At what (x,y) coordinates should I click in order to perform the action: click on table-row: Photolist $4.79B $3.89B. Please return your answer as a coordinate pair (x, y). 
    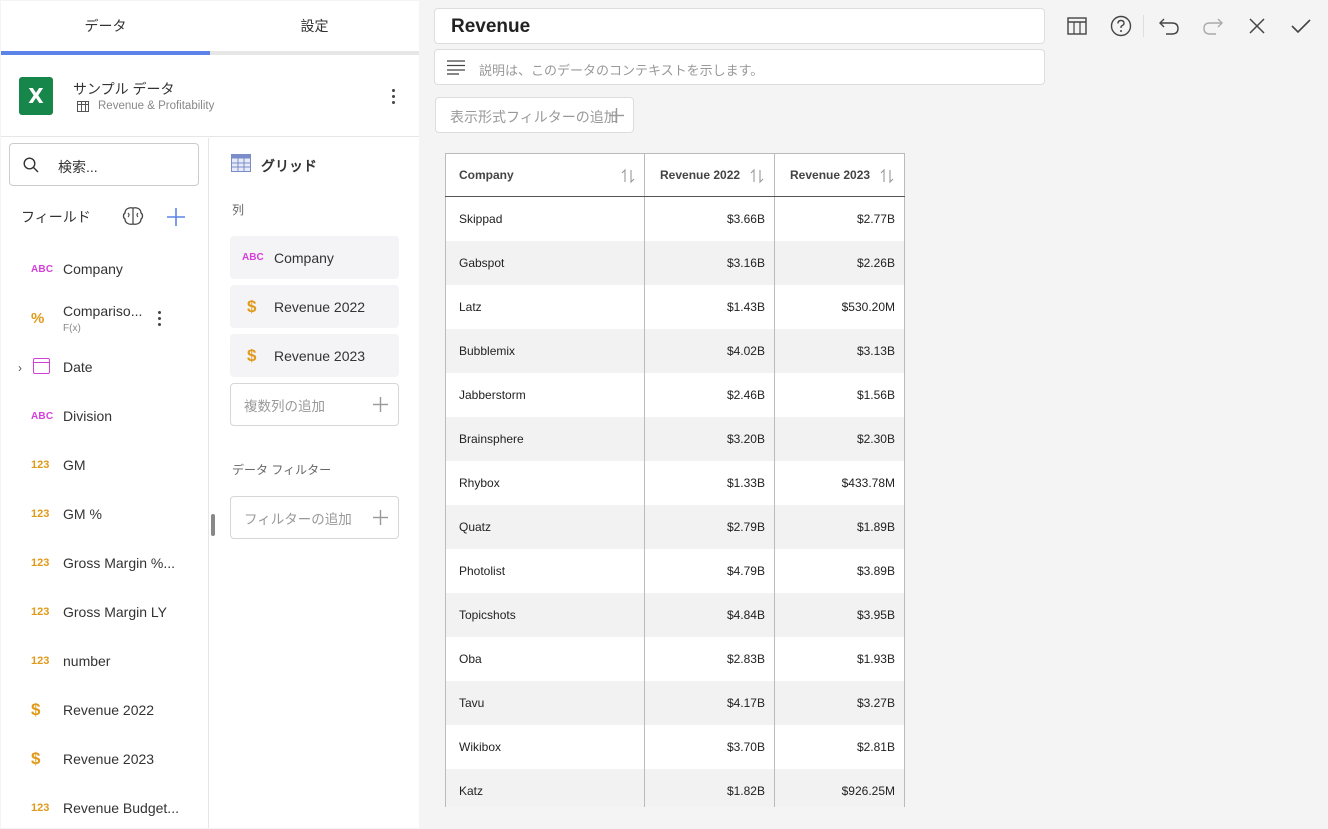
    Looking at the image, I should click on (675, 570).